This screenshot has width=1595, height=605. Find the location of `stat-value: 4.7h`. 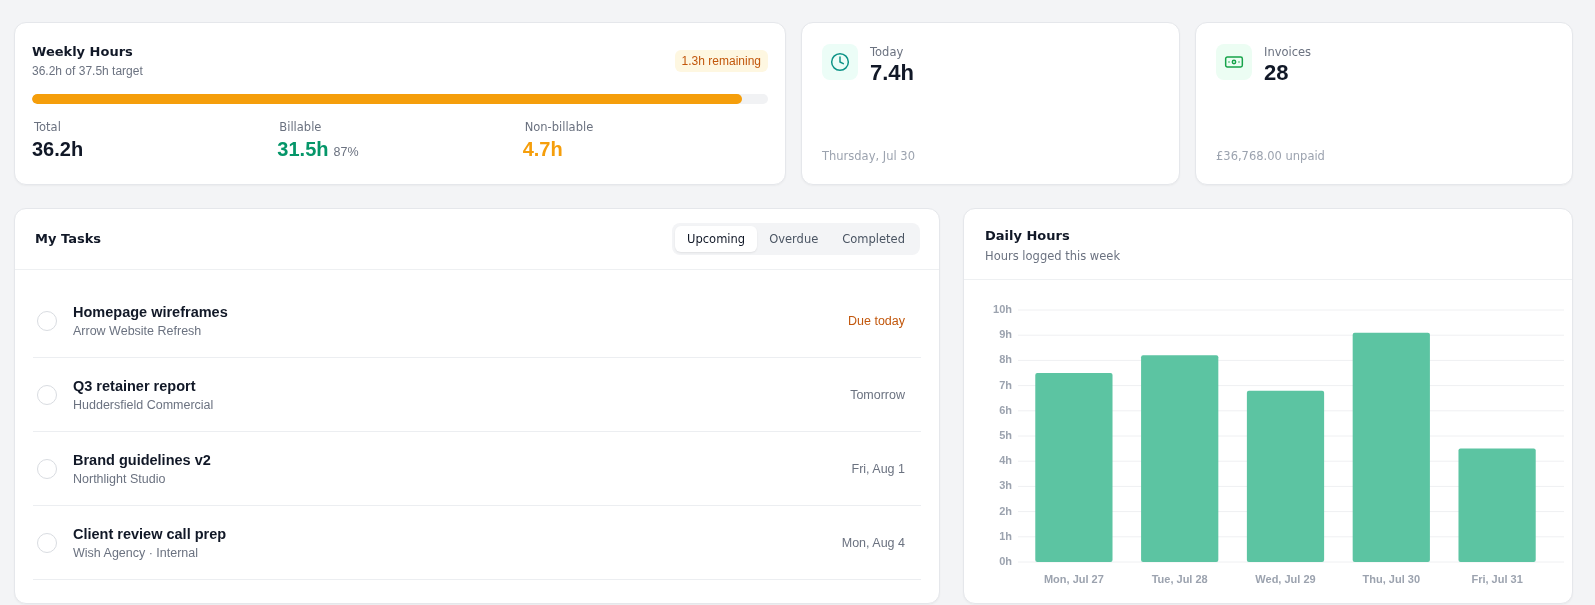

stat-value: 4.7h is located at coordinates (542, 149).